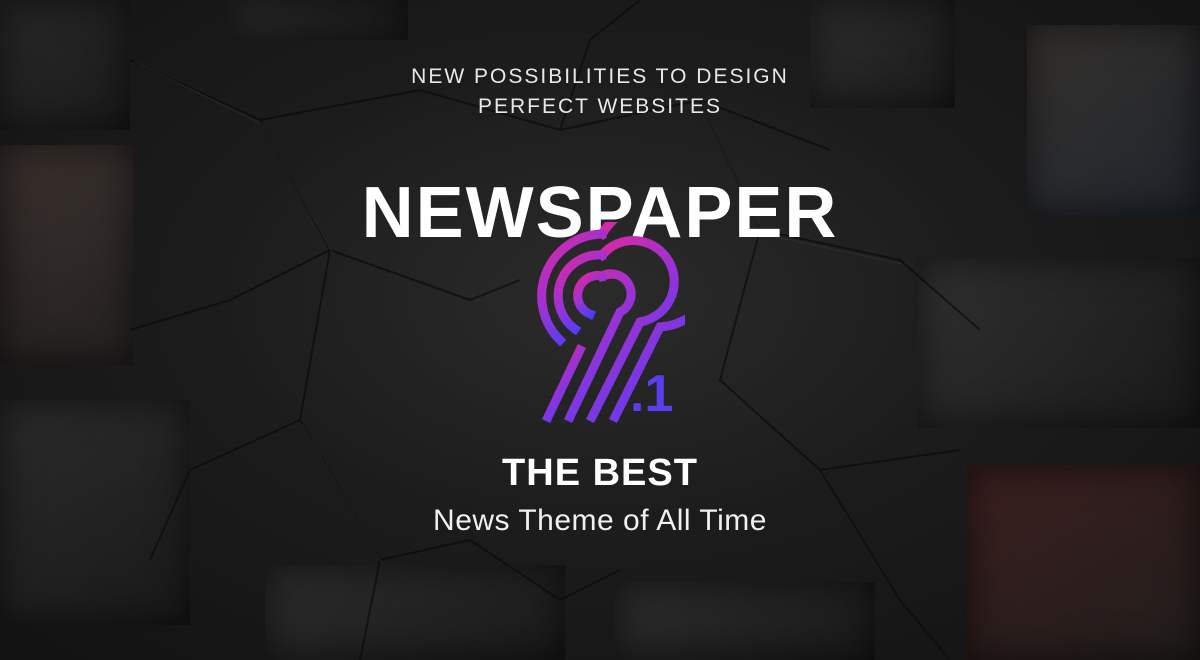  Describe the element at coordinates (652, 394) in the screenshot. I see `version-minor: .1` at that location.